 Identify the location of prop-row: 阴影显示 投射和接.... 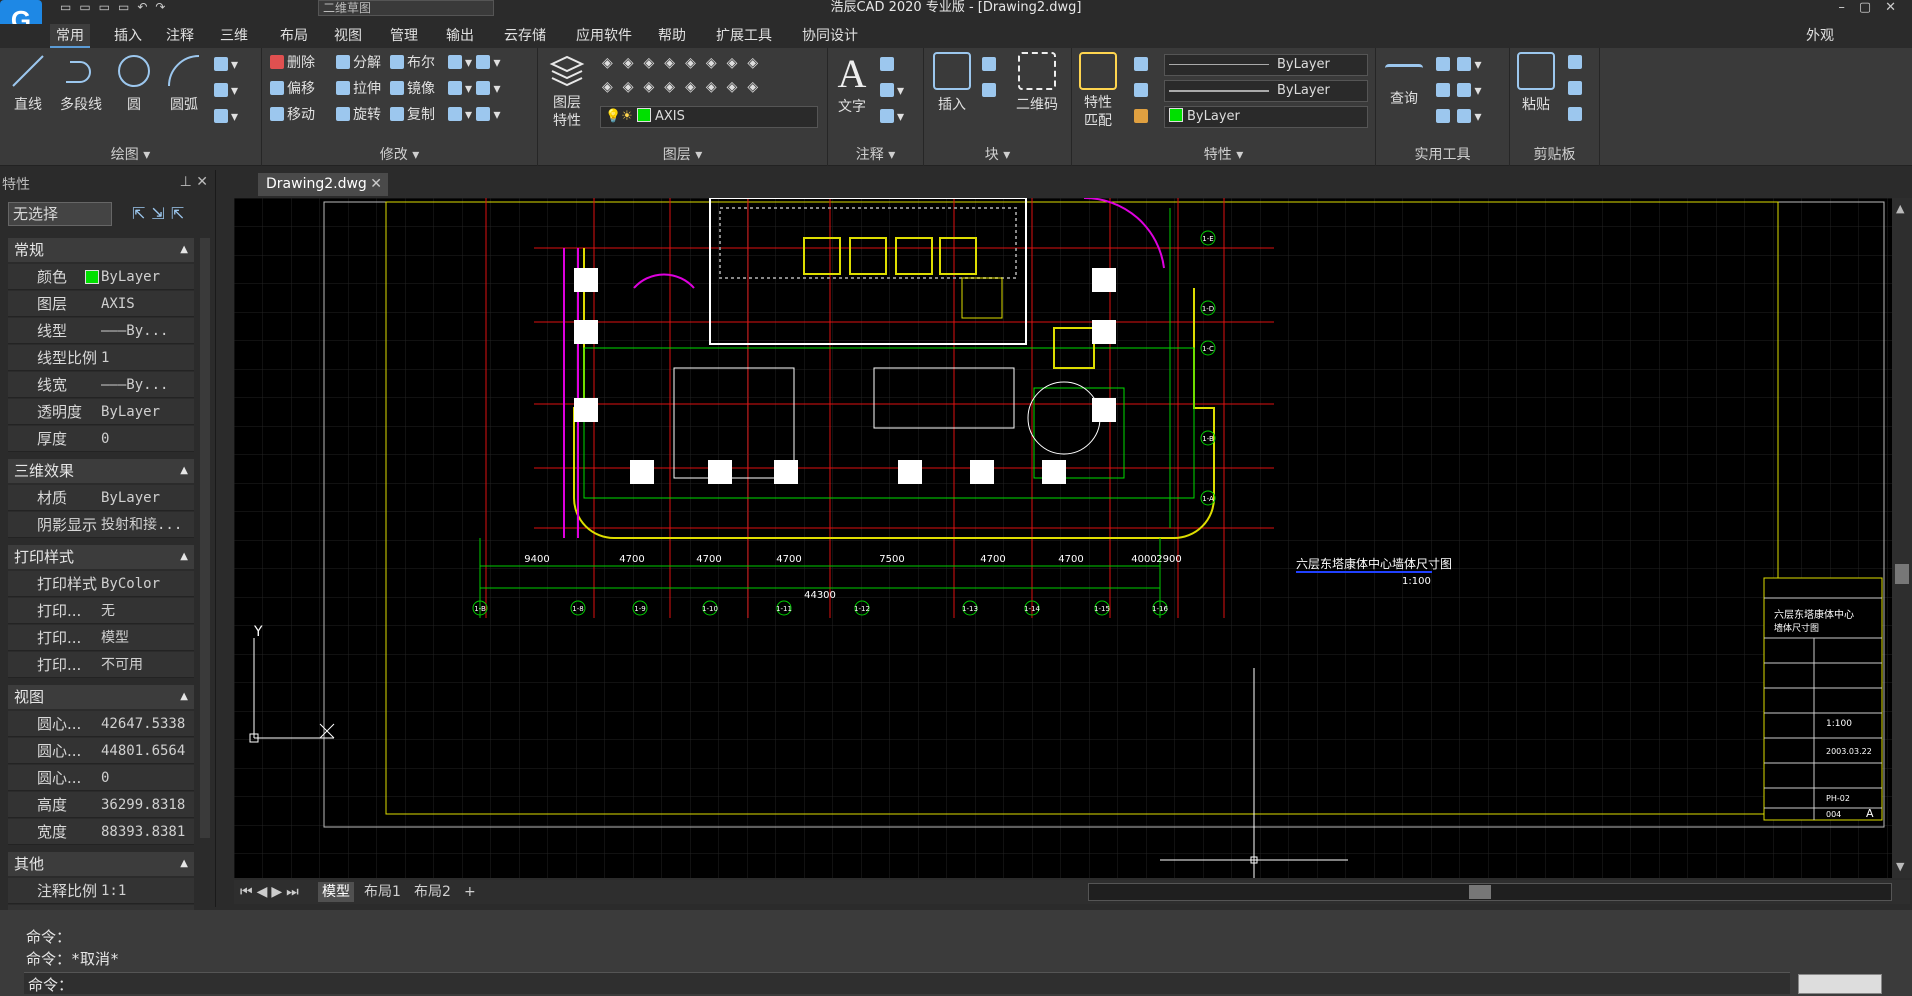
(101, 525).